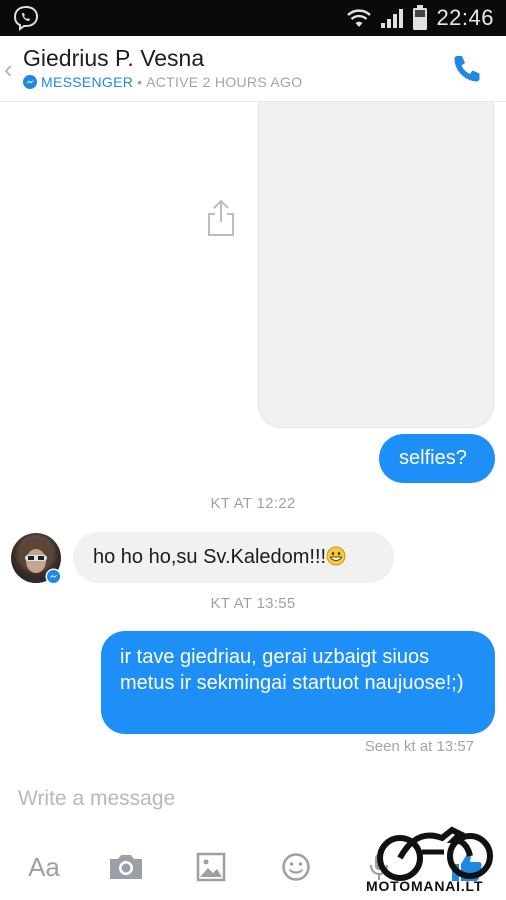 The width and height of the screenshot is (506, 900). Describe the element at coordinates (8, 69) in the screenshot. I see `back-chevron-icon: ‹` at that location.